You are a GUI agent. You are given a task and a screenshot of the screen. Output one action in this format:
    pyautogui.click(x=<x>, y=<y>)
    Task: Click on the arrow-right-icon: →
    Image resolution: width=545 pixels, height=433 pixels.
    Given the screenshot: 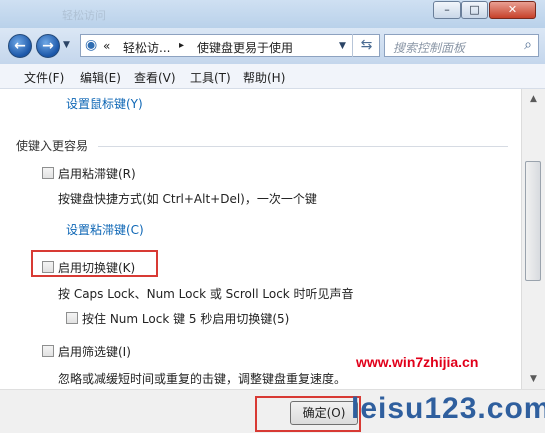 What is the action you would take?
    pyautogui.click(x=48, y=46)
    